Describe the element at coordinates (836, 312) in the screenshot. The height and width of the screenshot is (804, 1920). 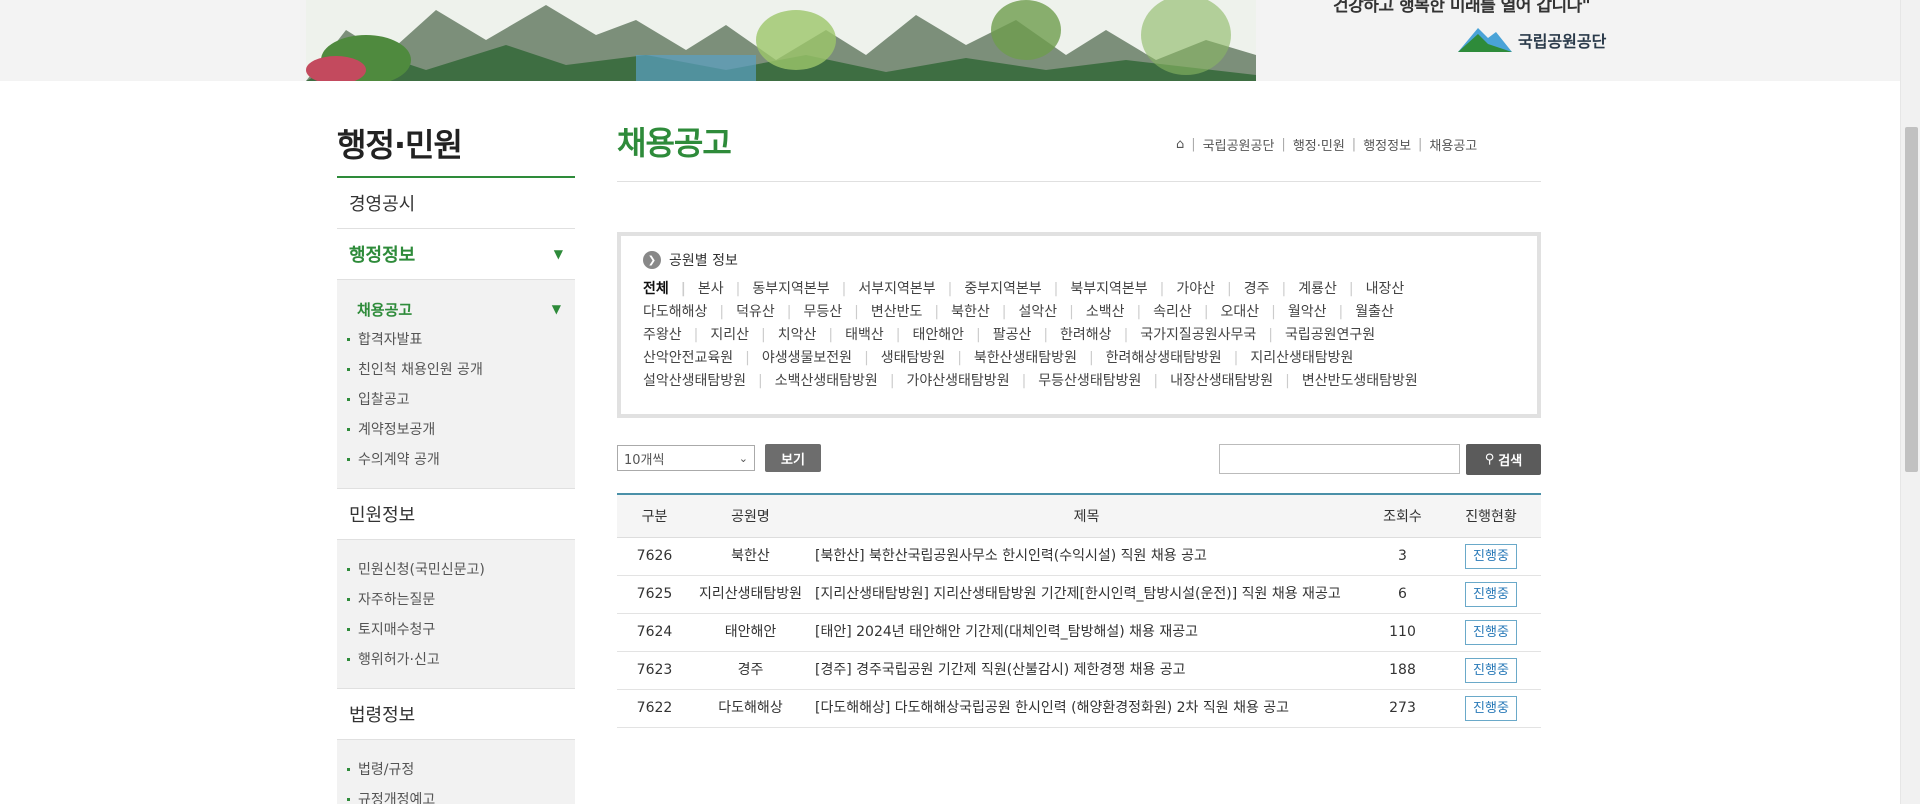
I see `park-filter-item: 무등산` at that location.